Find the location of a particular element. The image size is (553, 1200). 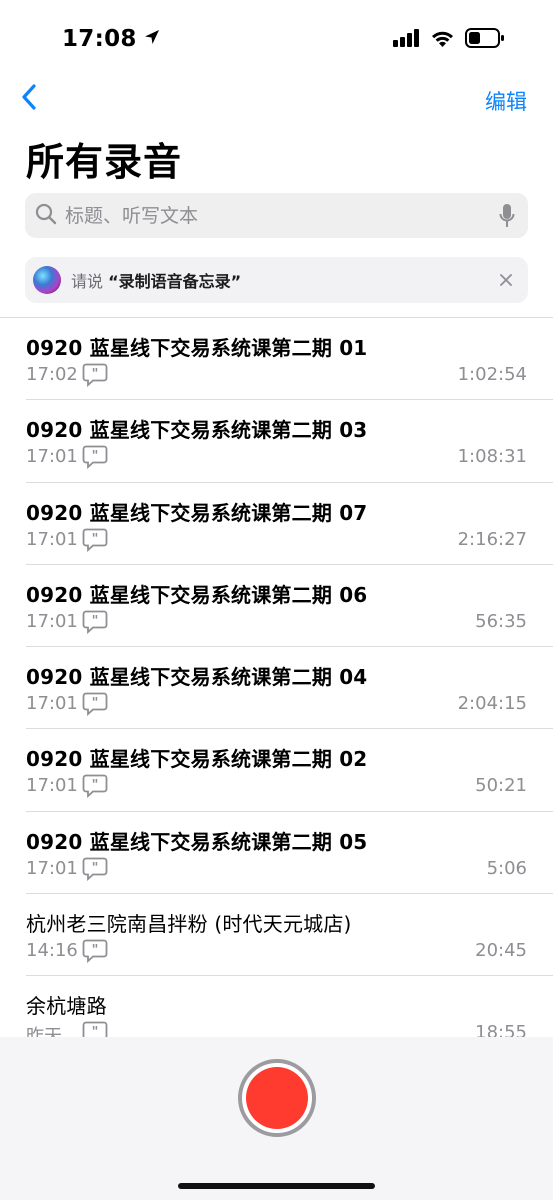

recording-duration: 1:02:54 is located at coordinates (492, 374).